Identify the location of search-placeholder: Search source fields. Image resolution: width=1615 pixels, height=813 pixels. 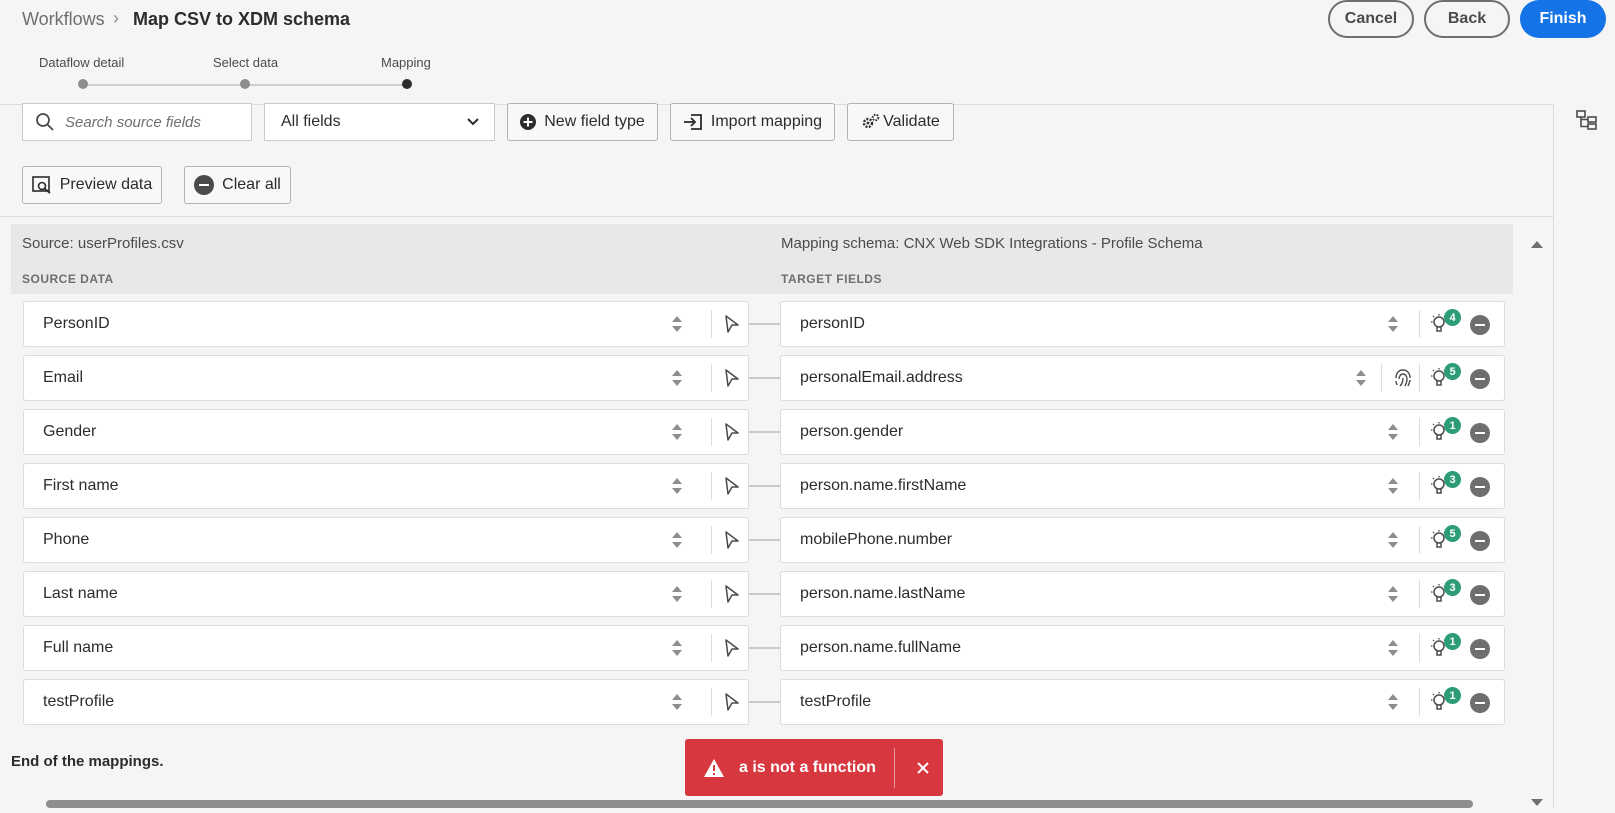
(133, 122).